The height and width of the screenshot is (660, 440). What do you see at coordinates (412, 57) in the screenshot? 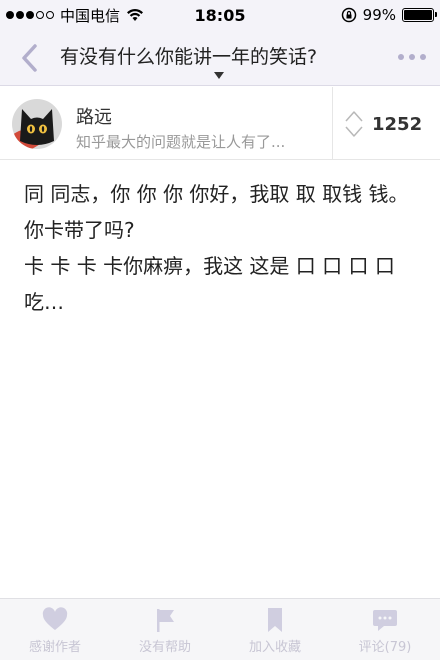
I see `more-icon` at bounding box center [412, 57].